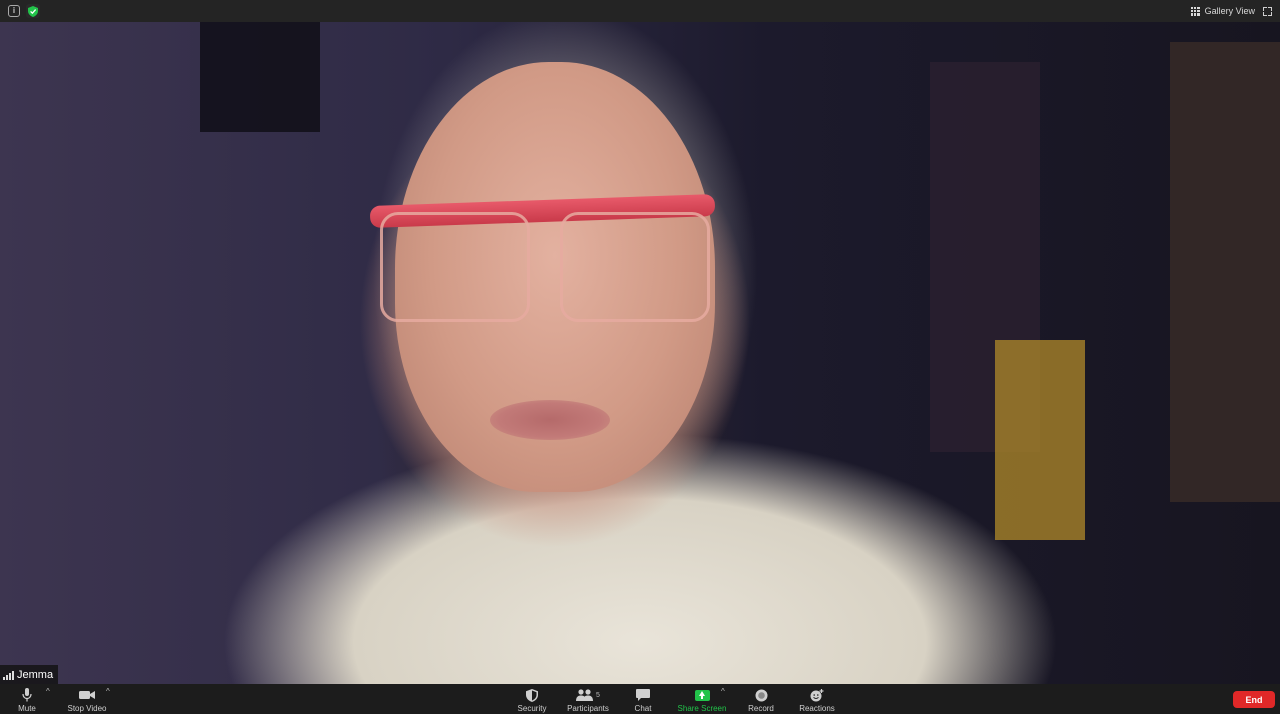 The height and width of the screenshot is (714, 1280). I want to click on top-bar-left: i, so click(20, 11).